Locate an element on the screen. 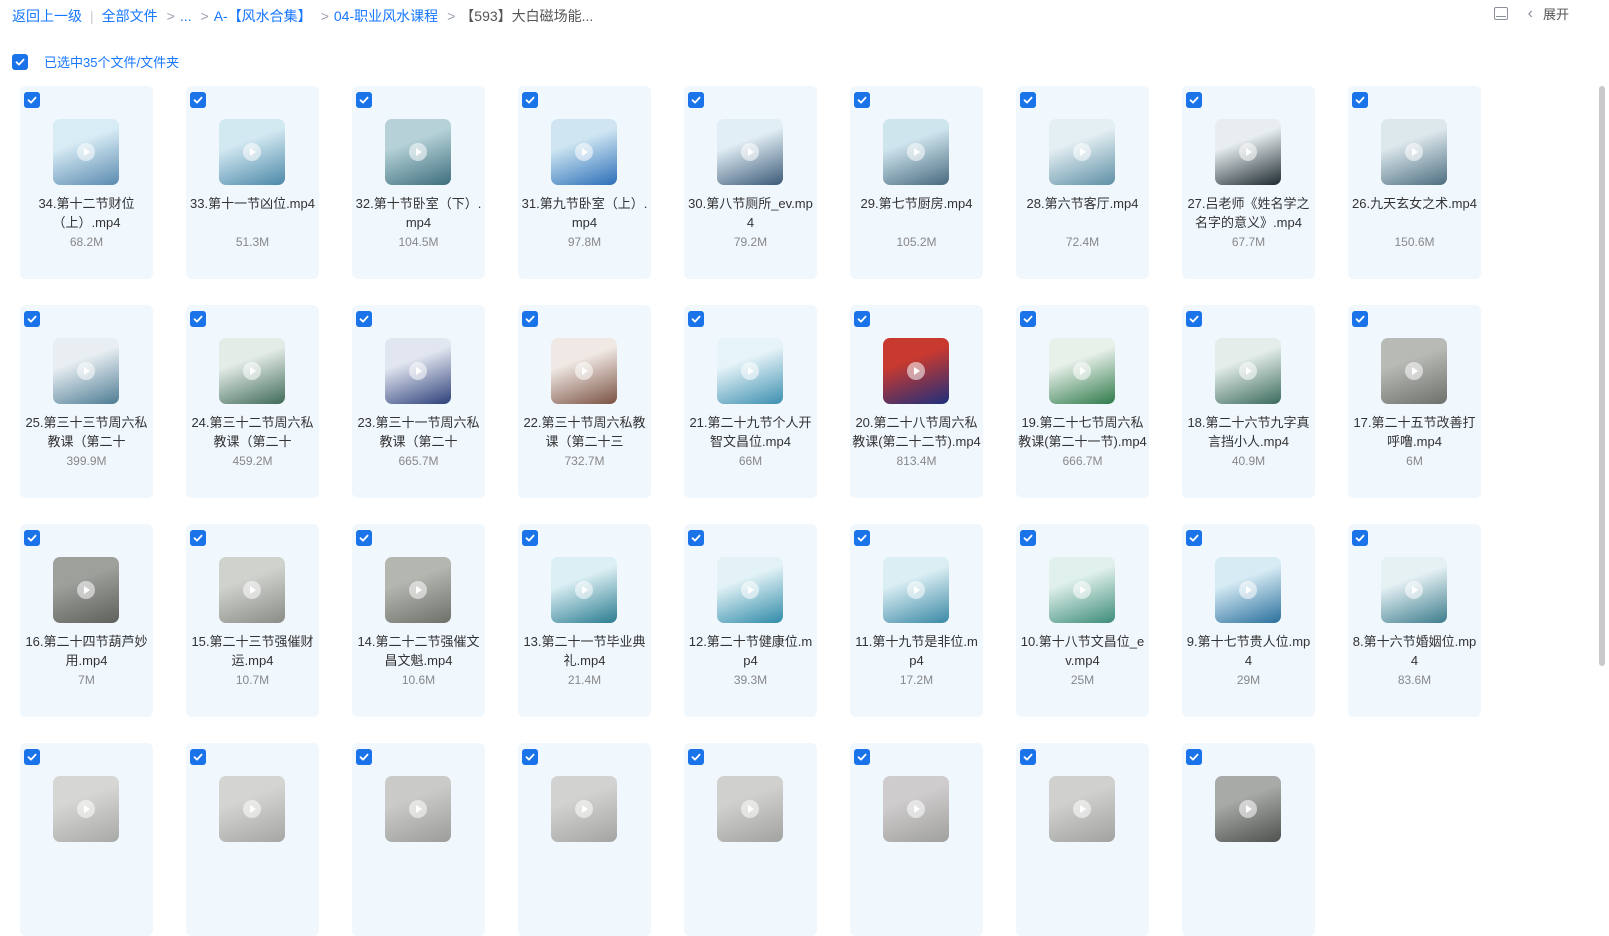  file-card: 34.第十二节财位（上）.mp4 68.2M is located at coordinates (86, 182).